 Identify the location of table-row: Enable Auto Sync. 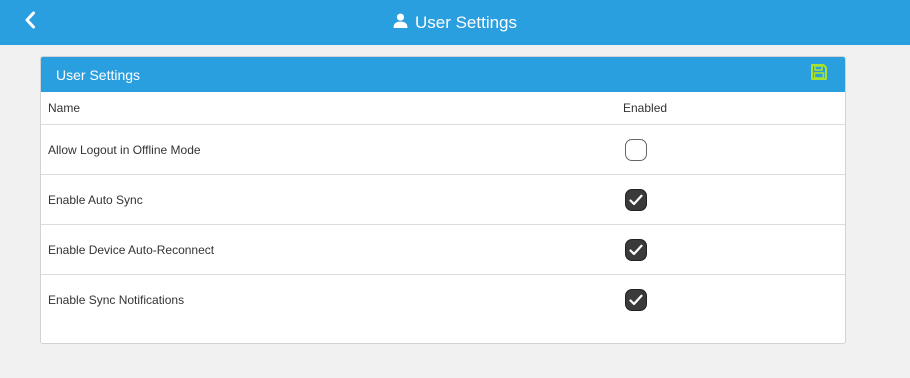
(443, 200).